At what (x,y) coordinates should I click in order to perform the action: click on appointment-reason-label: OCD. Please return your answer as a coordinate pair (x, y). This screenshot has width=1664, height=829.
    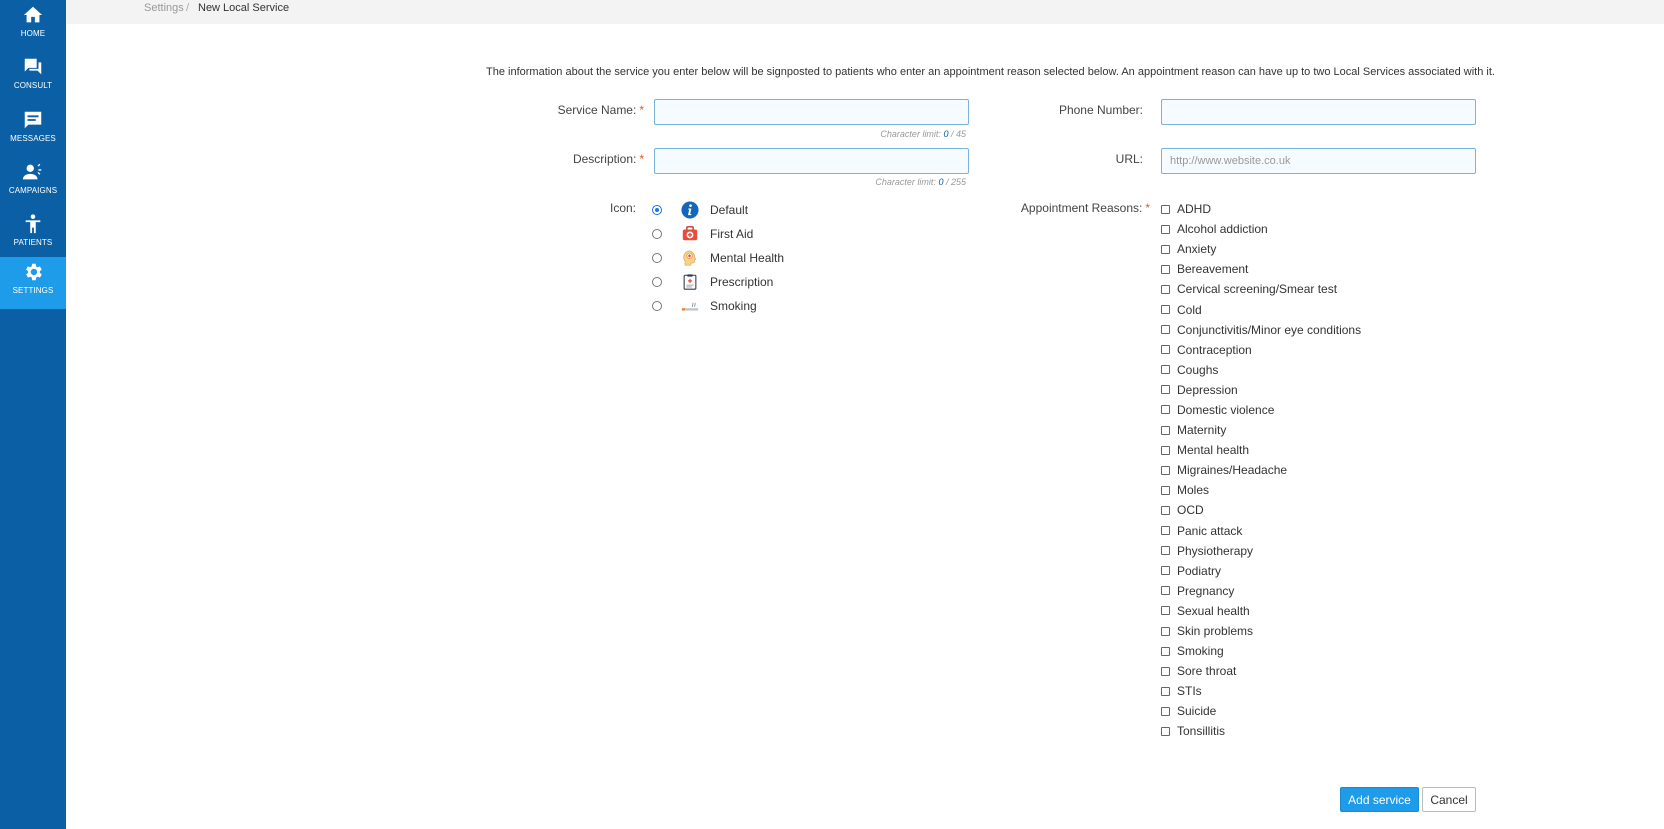
    Looking at the image, I should click on (1190, 510).